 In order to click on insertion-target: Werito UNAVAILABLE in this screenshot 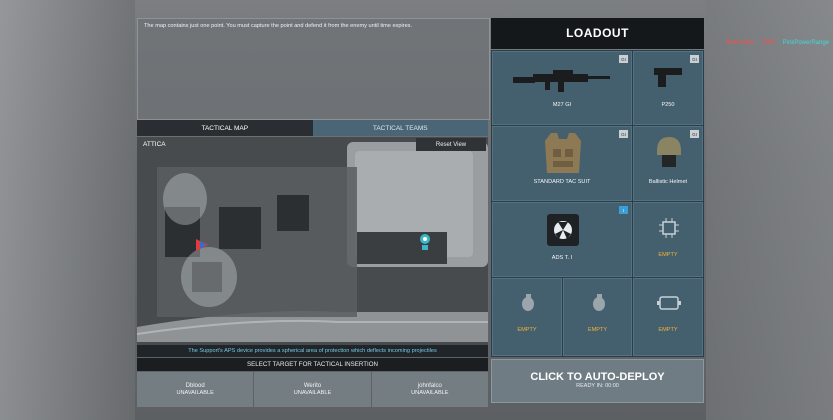, I will do `click(312, 389)`.